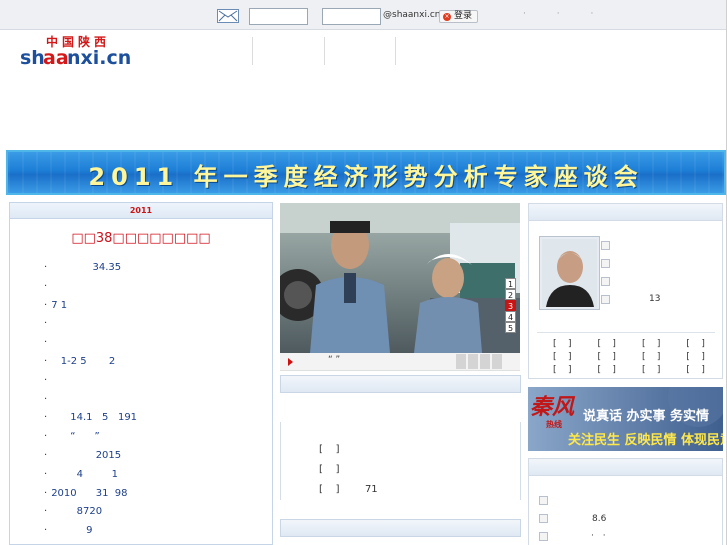  Describe the element at coordinates (600, 536) in the screenshot. I see `info-dots: · ·` at that location.